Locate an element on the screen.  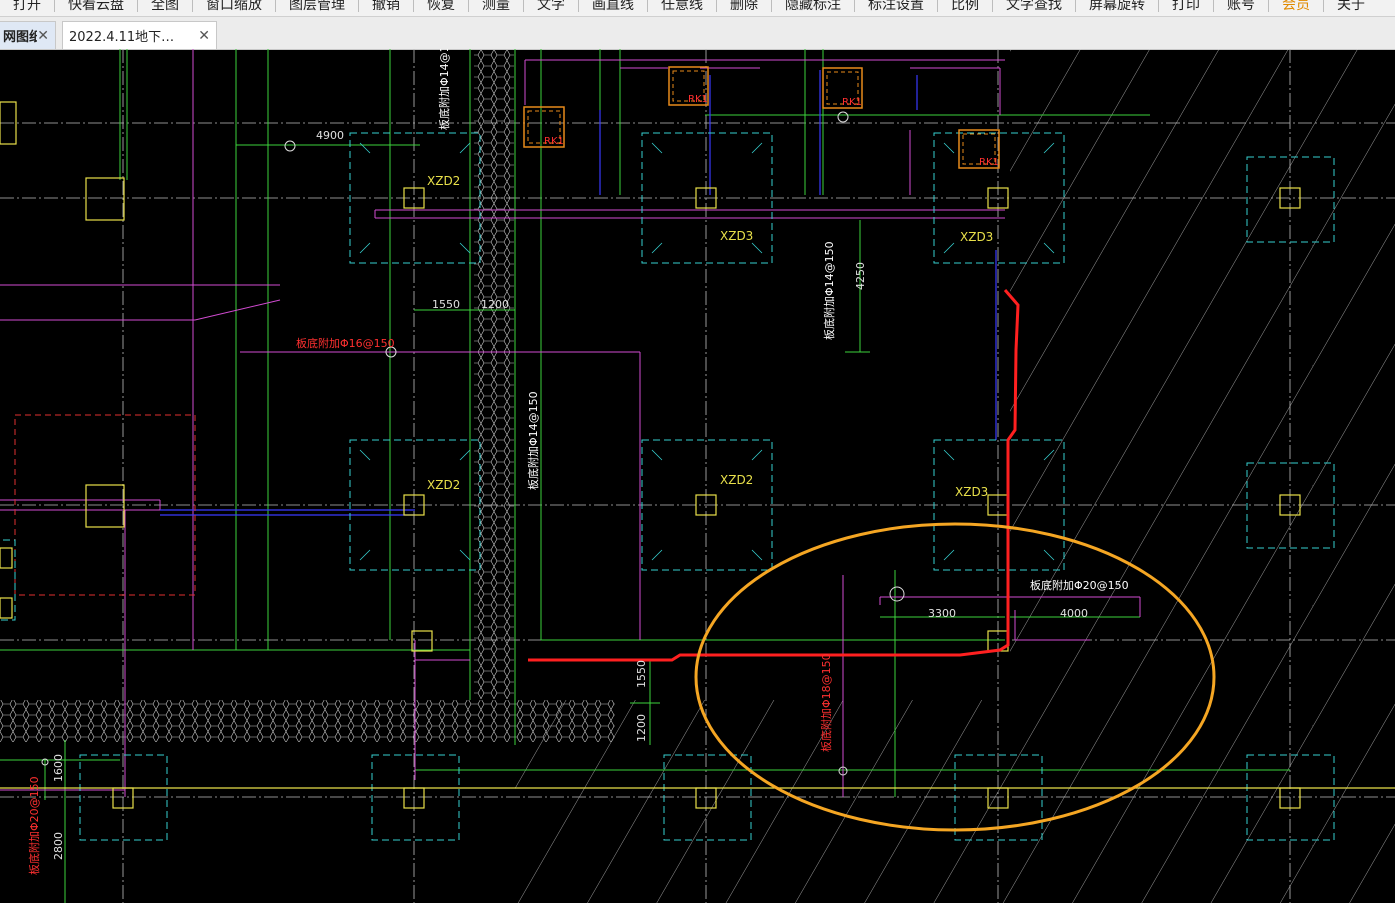
toolbar-button-0: 打开 is located at coordinates (27, 8).